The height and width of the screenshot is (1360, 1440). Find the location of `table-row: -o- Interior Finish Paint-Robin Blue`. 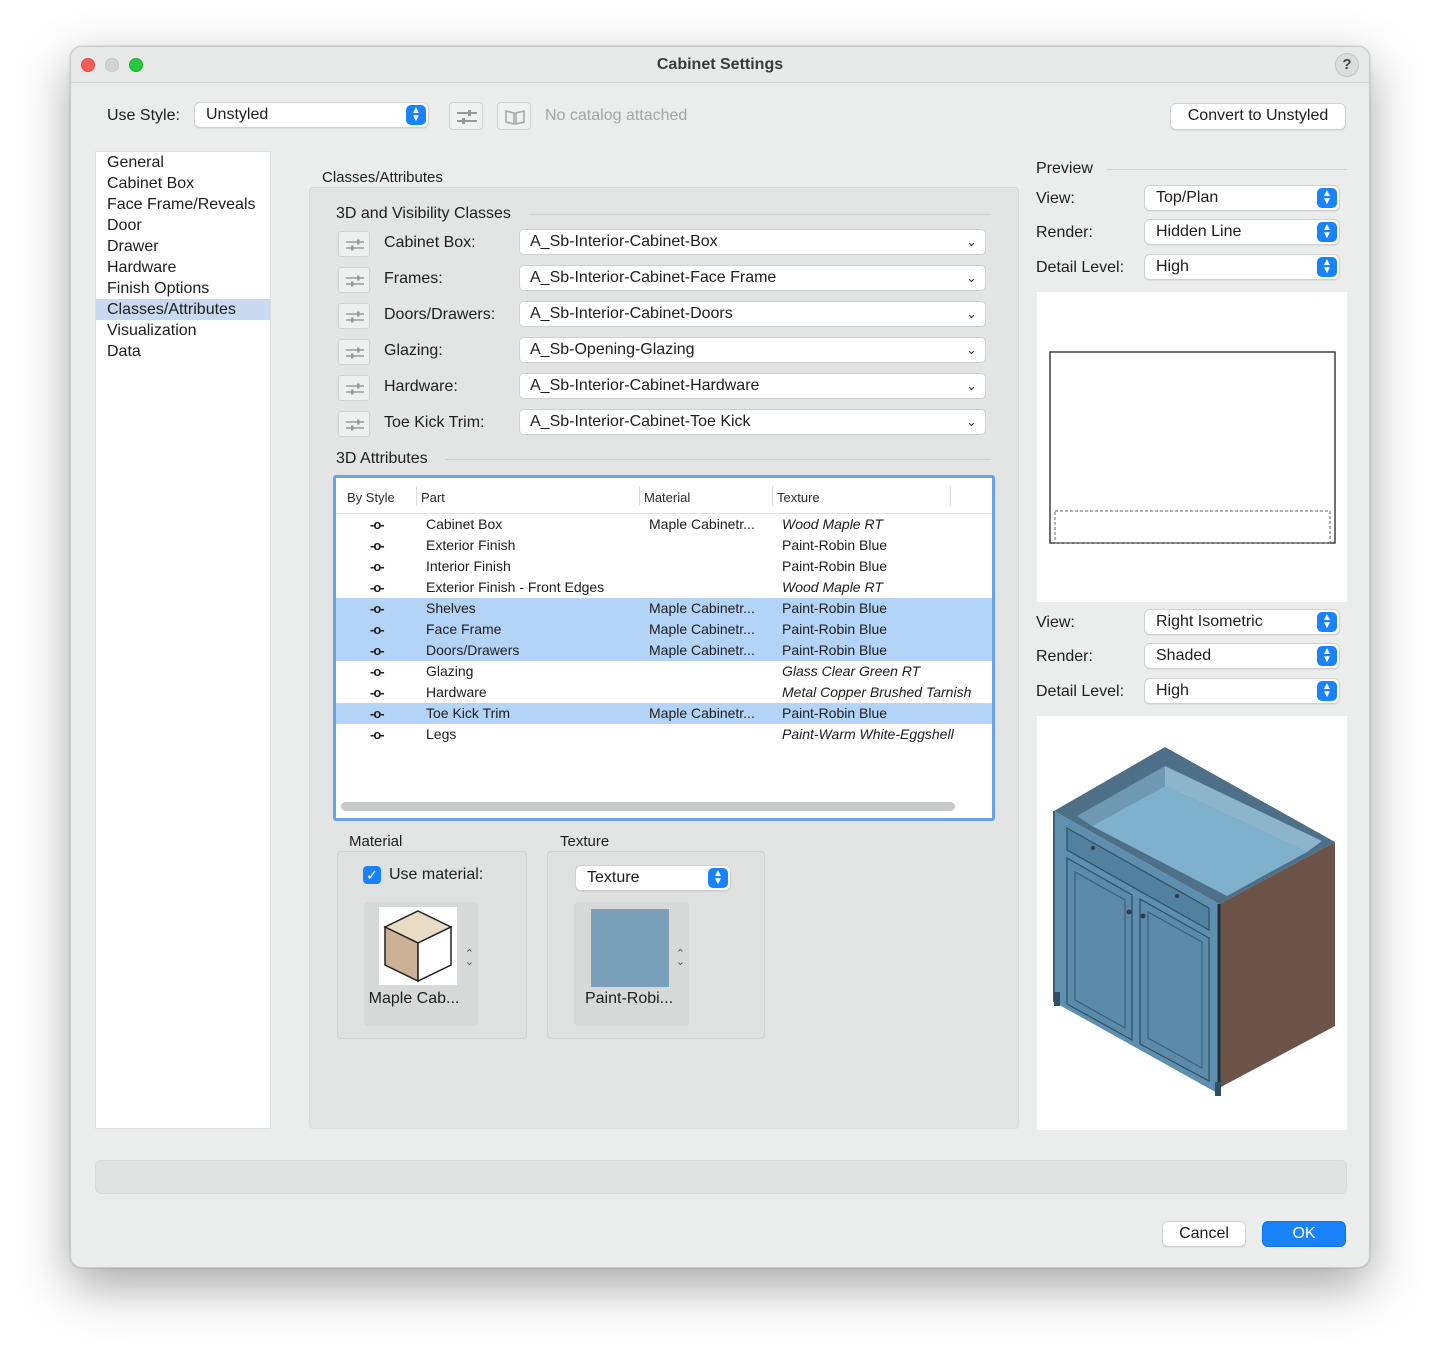

table-row: -o- Interior Finish Paint-Robin Blue is located at coordinates (664, 566).